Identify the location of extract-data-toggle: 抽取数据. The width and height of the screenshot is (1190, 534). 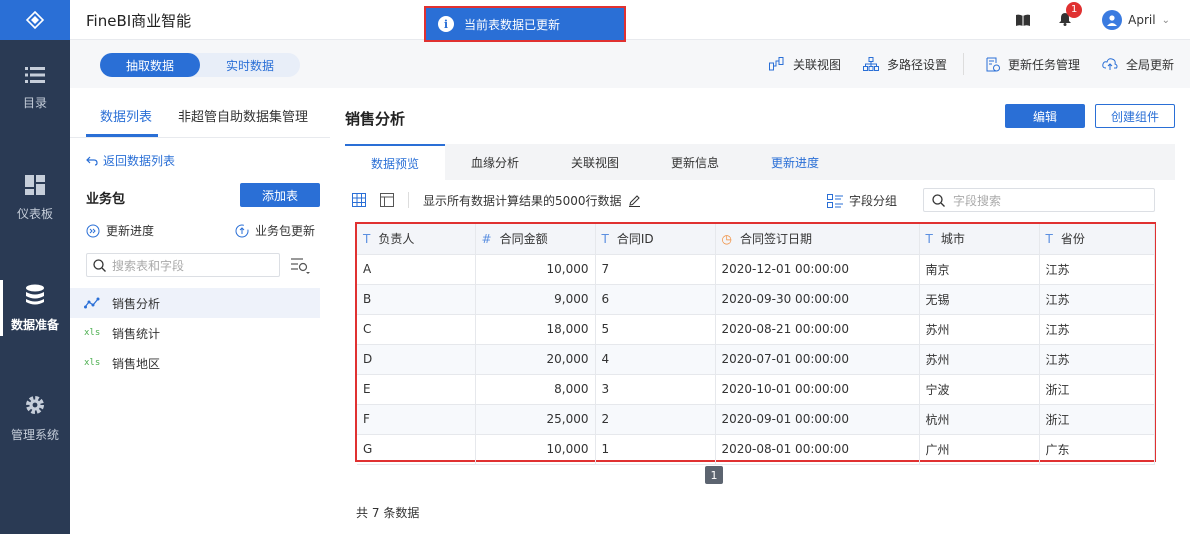
(150, 65).